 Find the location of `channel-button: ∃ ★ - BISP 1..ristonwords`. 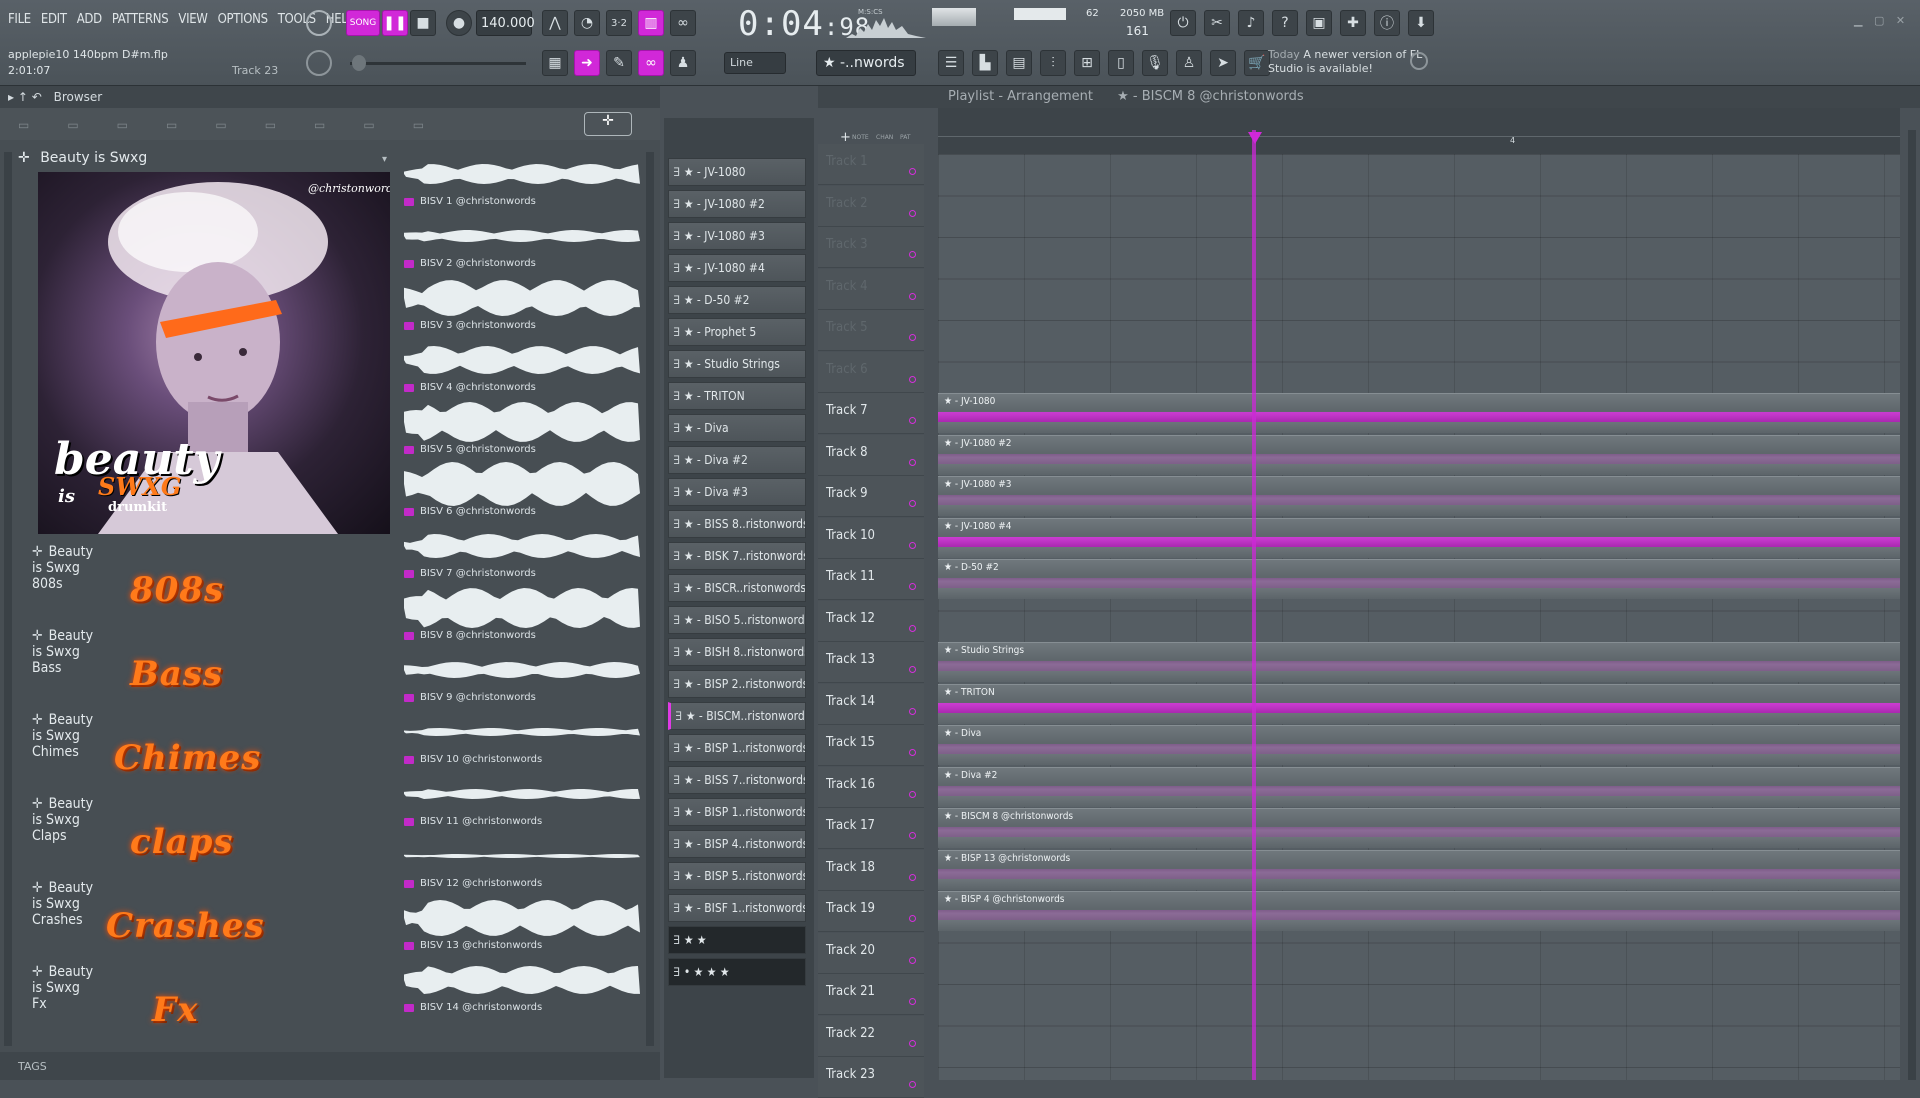

channel-button: ∃ ★ - BISP 1..ristonwords is located at coordinates (737, 748).